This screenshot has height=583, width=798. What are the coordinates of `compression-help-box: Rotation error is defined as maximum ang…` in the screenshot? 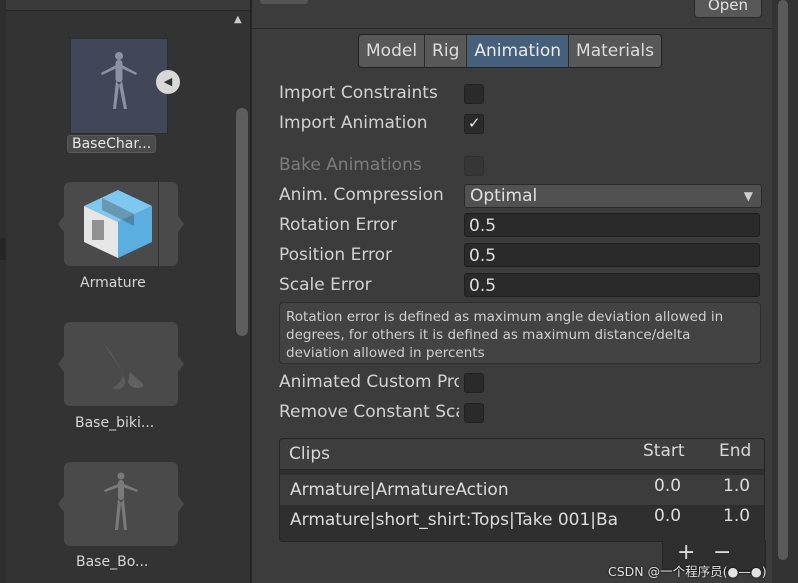 It's located at (520, 333).